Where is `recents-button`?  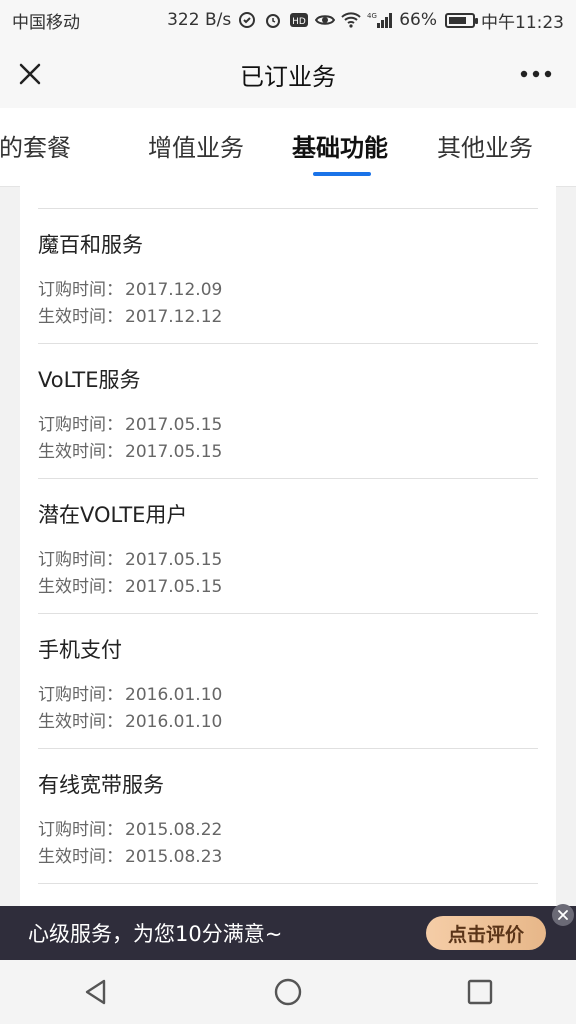 recents-button is located at coordinates (480, 992).